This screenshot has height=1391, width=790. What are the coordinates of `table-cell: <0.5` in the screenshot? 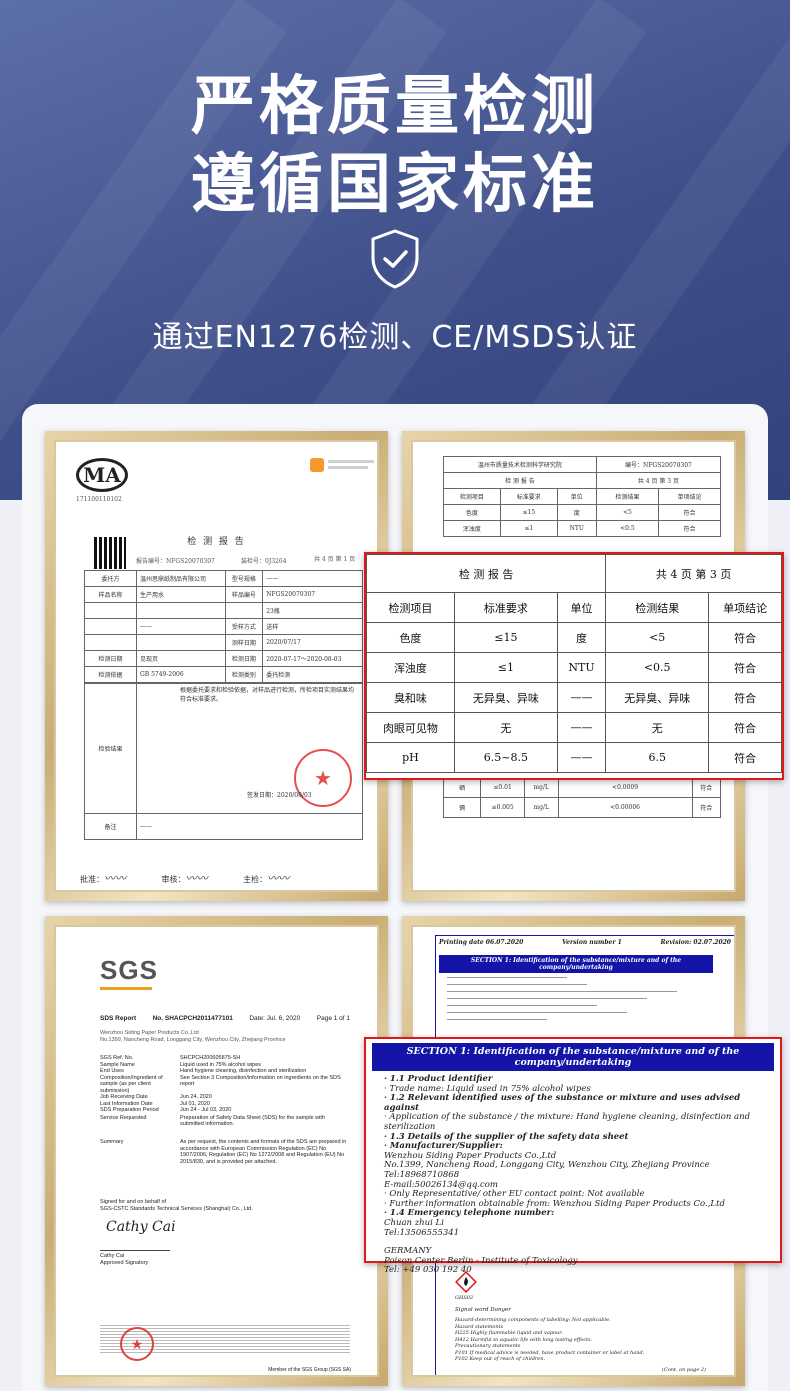 It's located at (657, 667).